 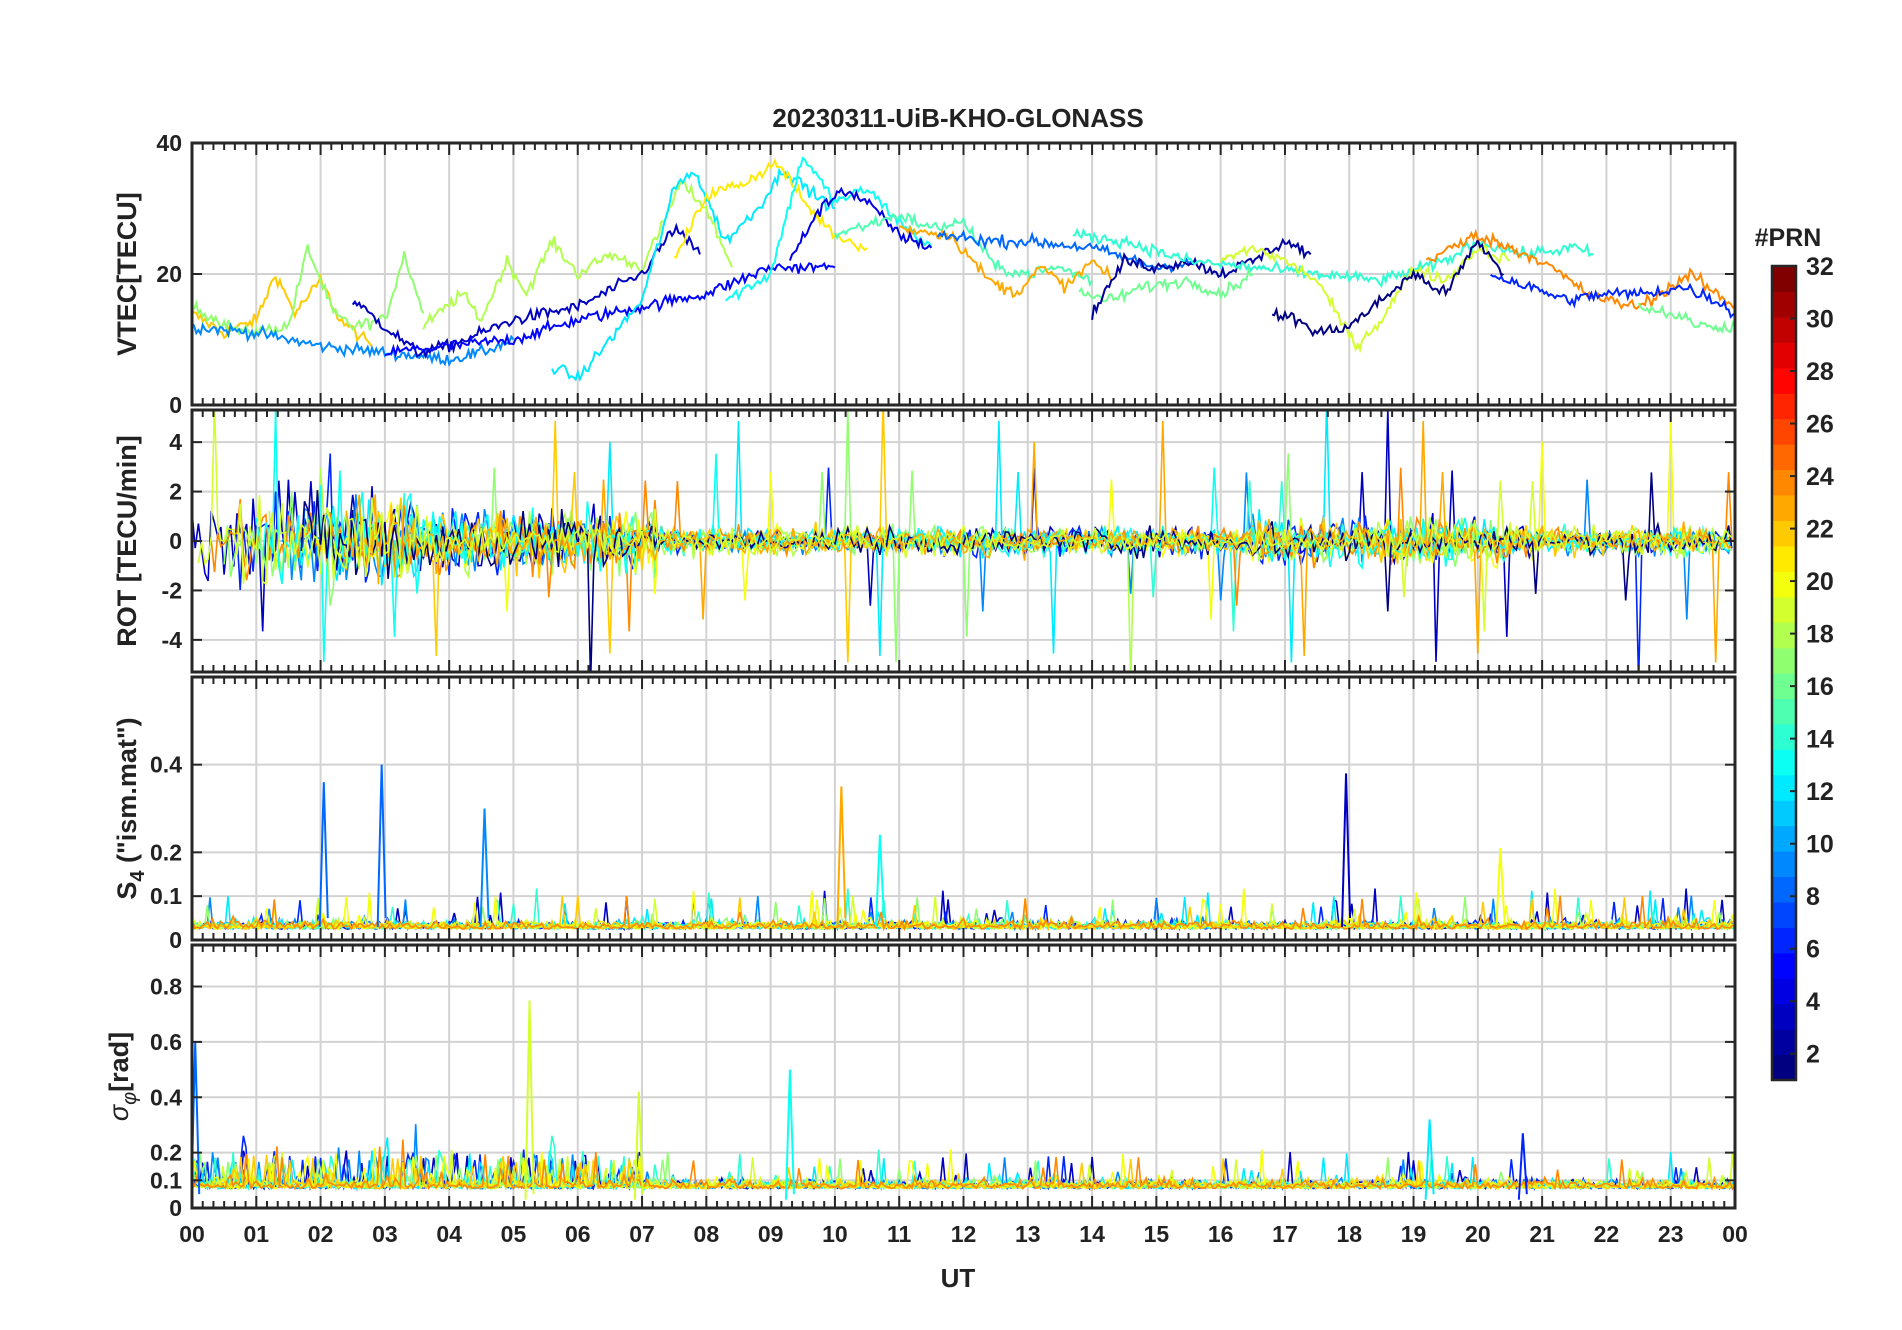 What do you see at coordinates (1820, 425) in the screenshot?
I see `colorbar-tick-label: 26` at bounding box center [1820, 425].